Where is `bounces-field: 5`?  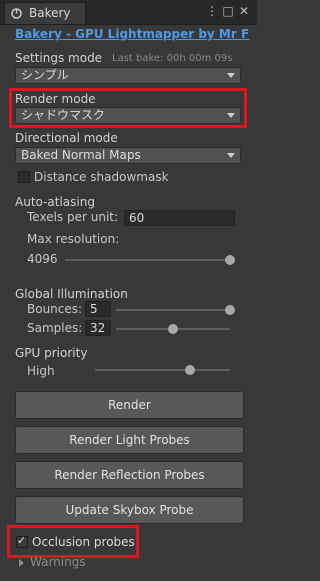
bounces-field: 5 is located at coordinates (98, 309).